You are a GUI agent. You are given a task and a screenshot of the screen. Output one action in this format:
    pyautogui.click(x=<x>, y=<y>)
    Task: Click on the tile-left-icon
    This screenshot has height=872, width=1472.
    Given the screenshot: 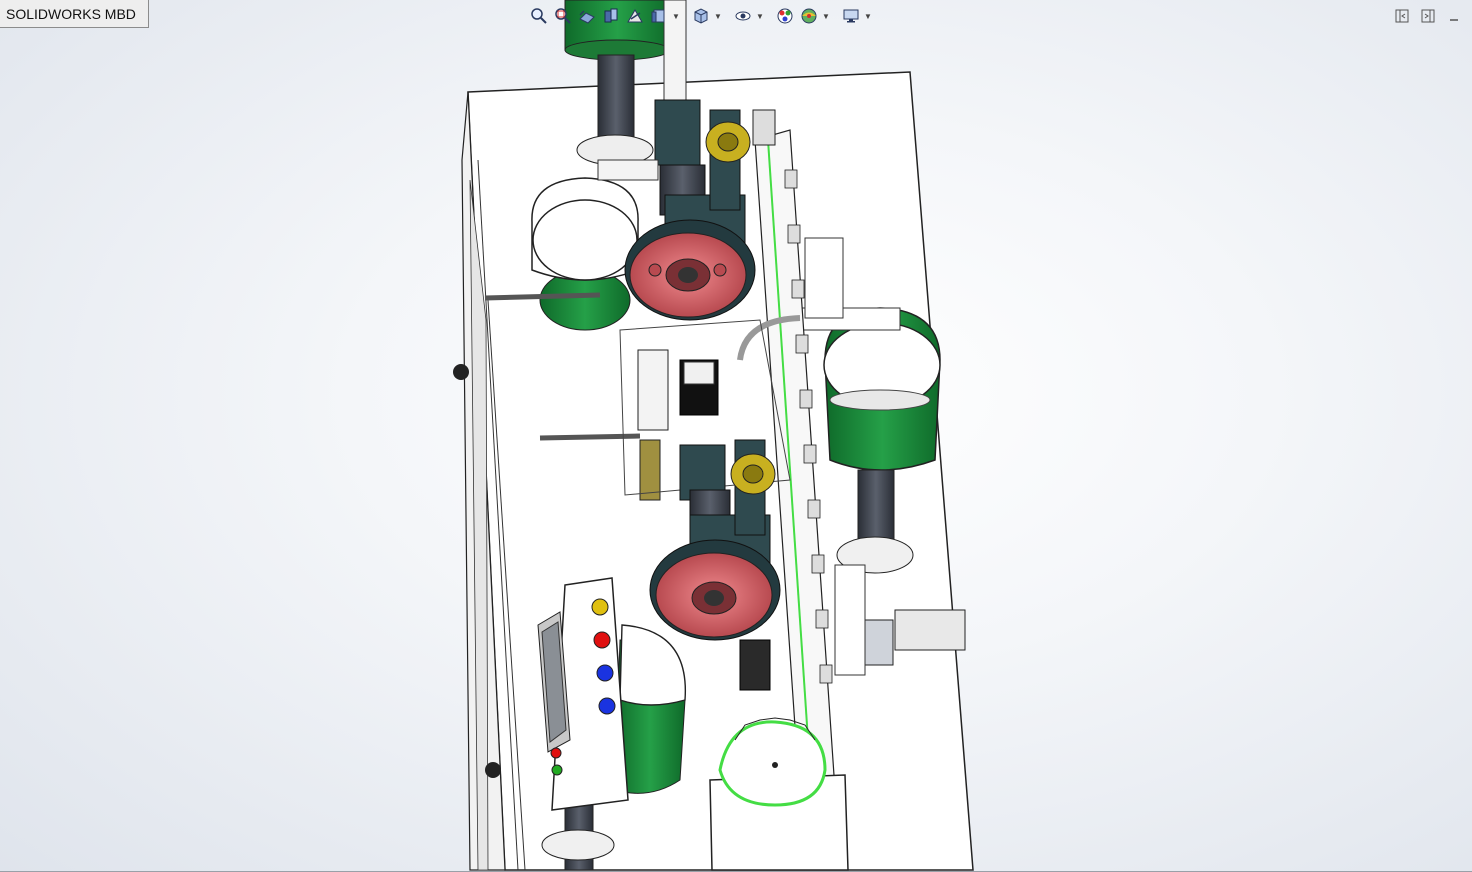 What is the action you would take?
    pyautogui.click(x=1402, y=16)
    